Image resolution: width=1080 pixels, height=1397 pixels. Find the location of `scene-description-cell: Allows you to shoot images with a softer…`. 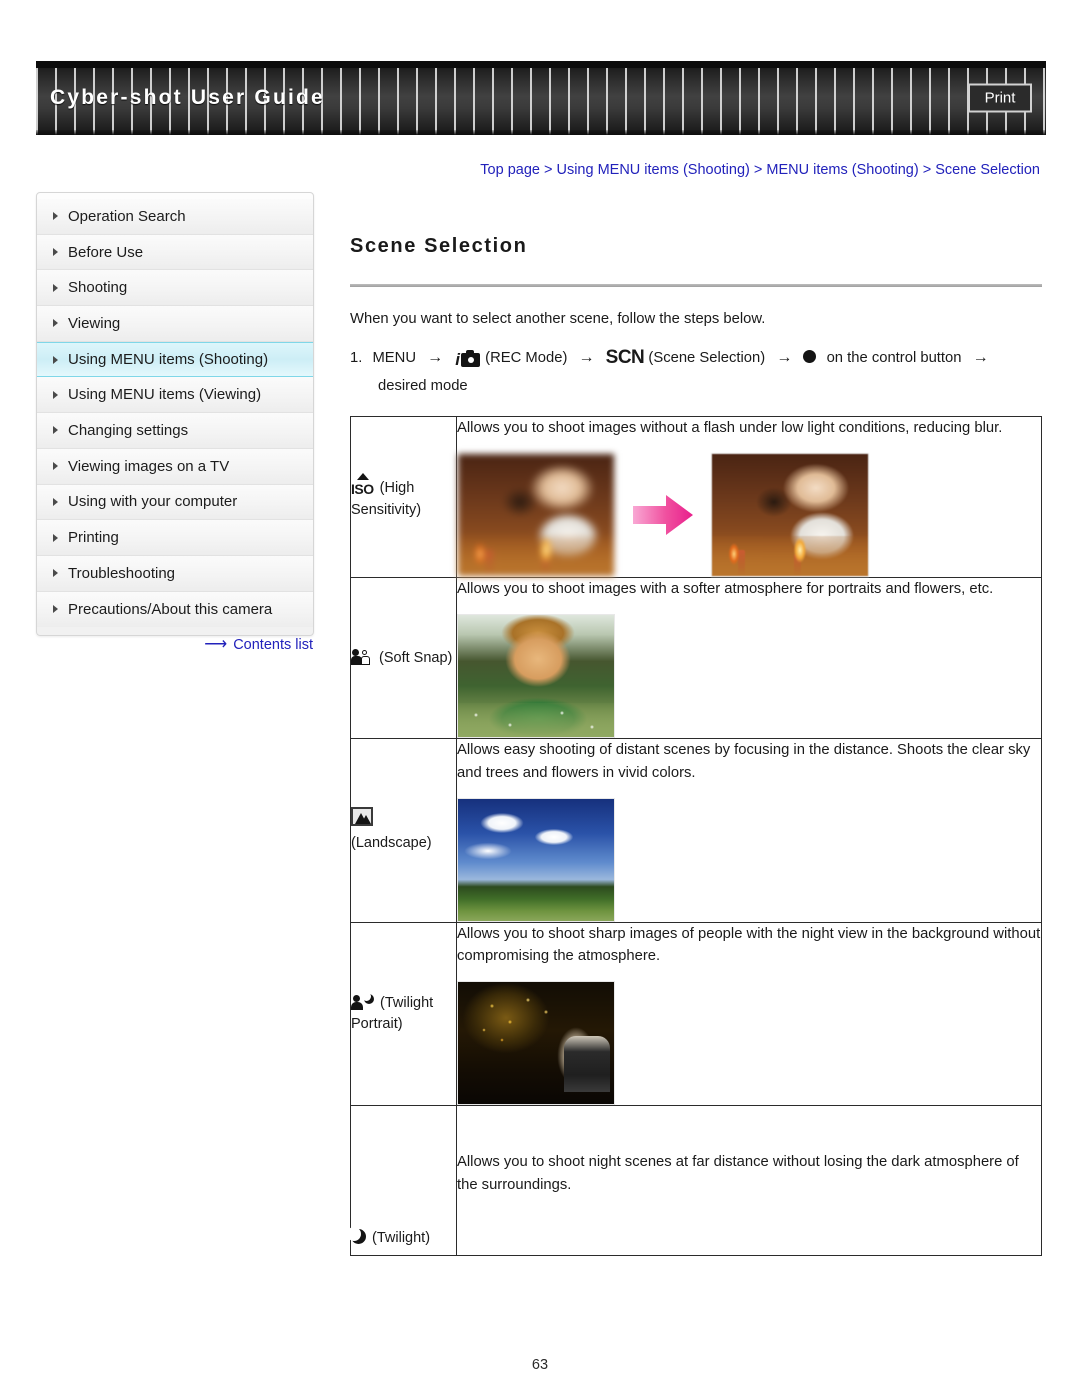

scene-description-cell: Allows you to shoot images with a softer… is located at coordinates (749, 658).